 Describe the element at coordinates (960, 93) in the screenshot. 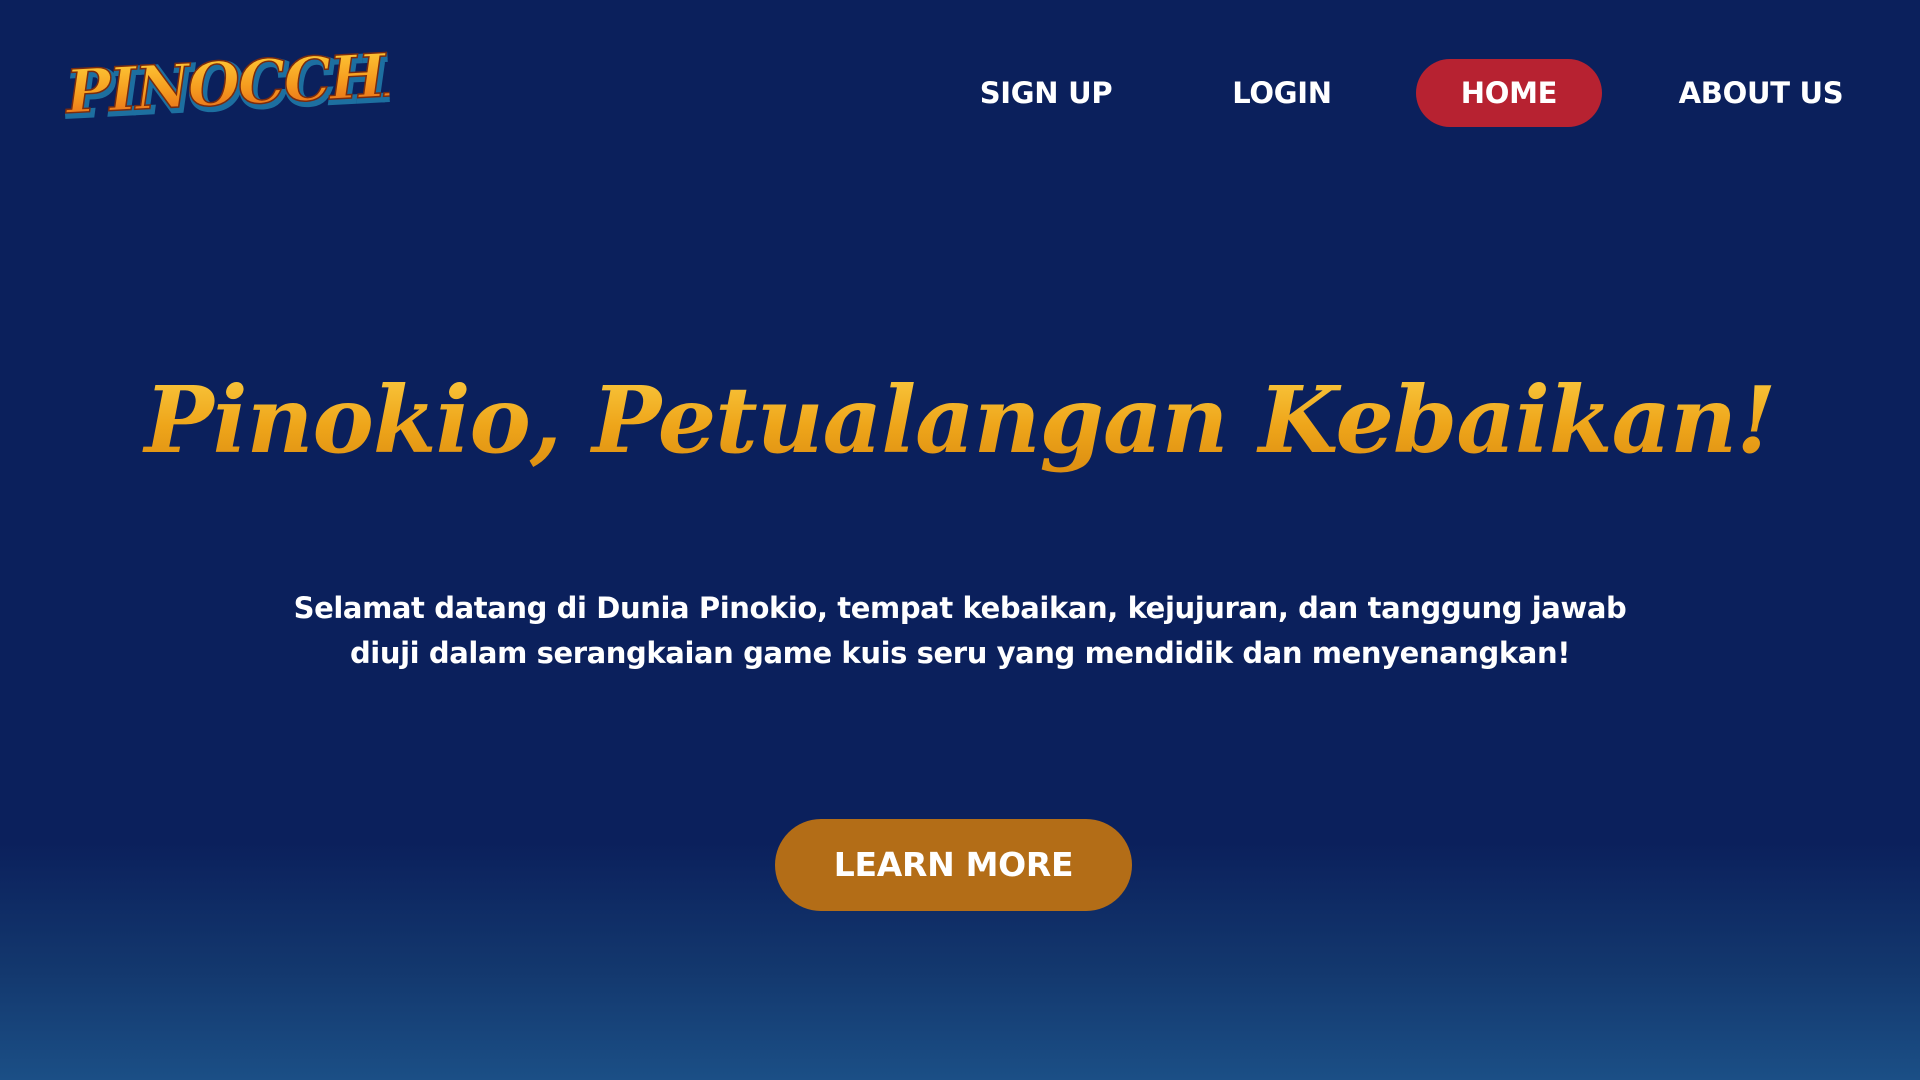

I see `main-nav: SIGN UP LOGIN HOME ABOUT US` at that location.